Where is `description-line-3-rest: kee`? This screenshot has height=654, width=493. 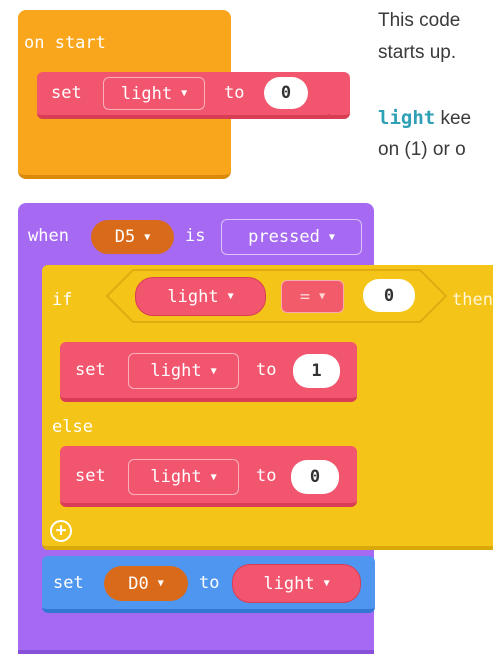
description-line-3-rest: kee is located at coordinates (453, 118).